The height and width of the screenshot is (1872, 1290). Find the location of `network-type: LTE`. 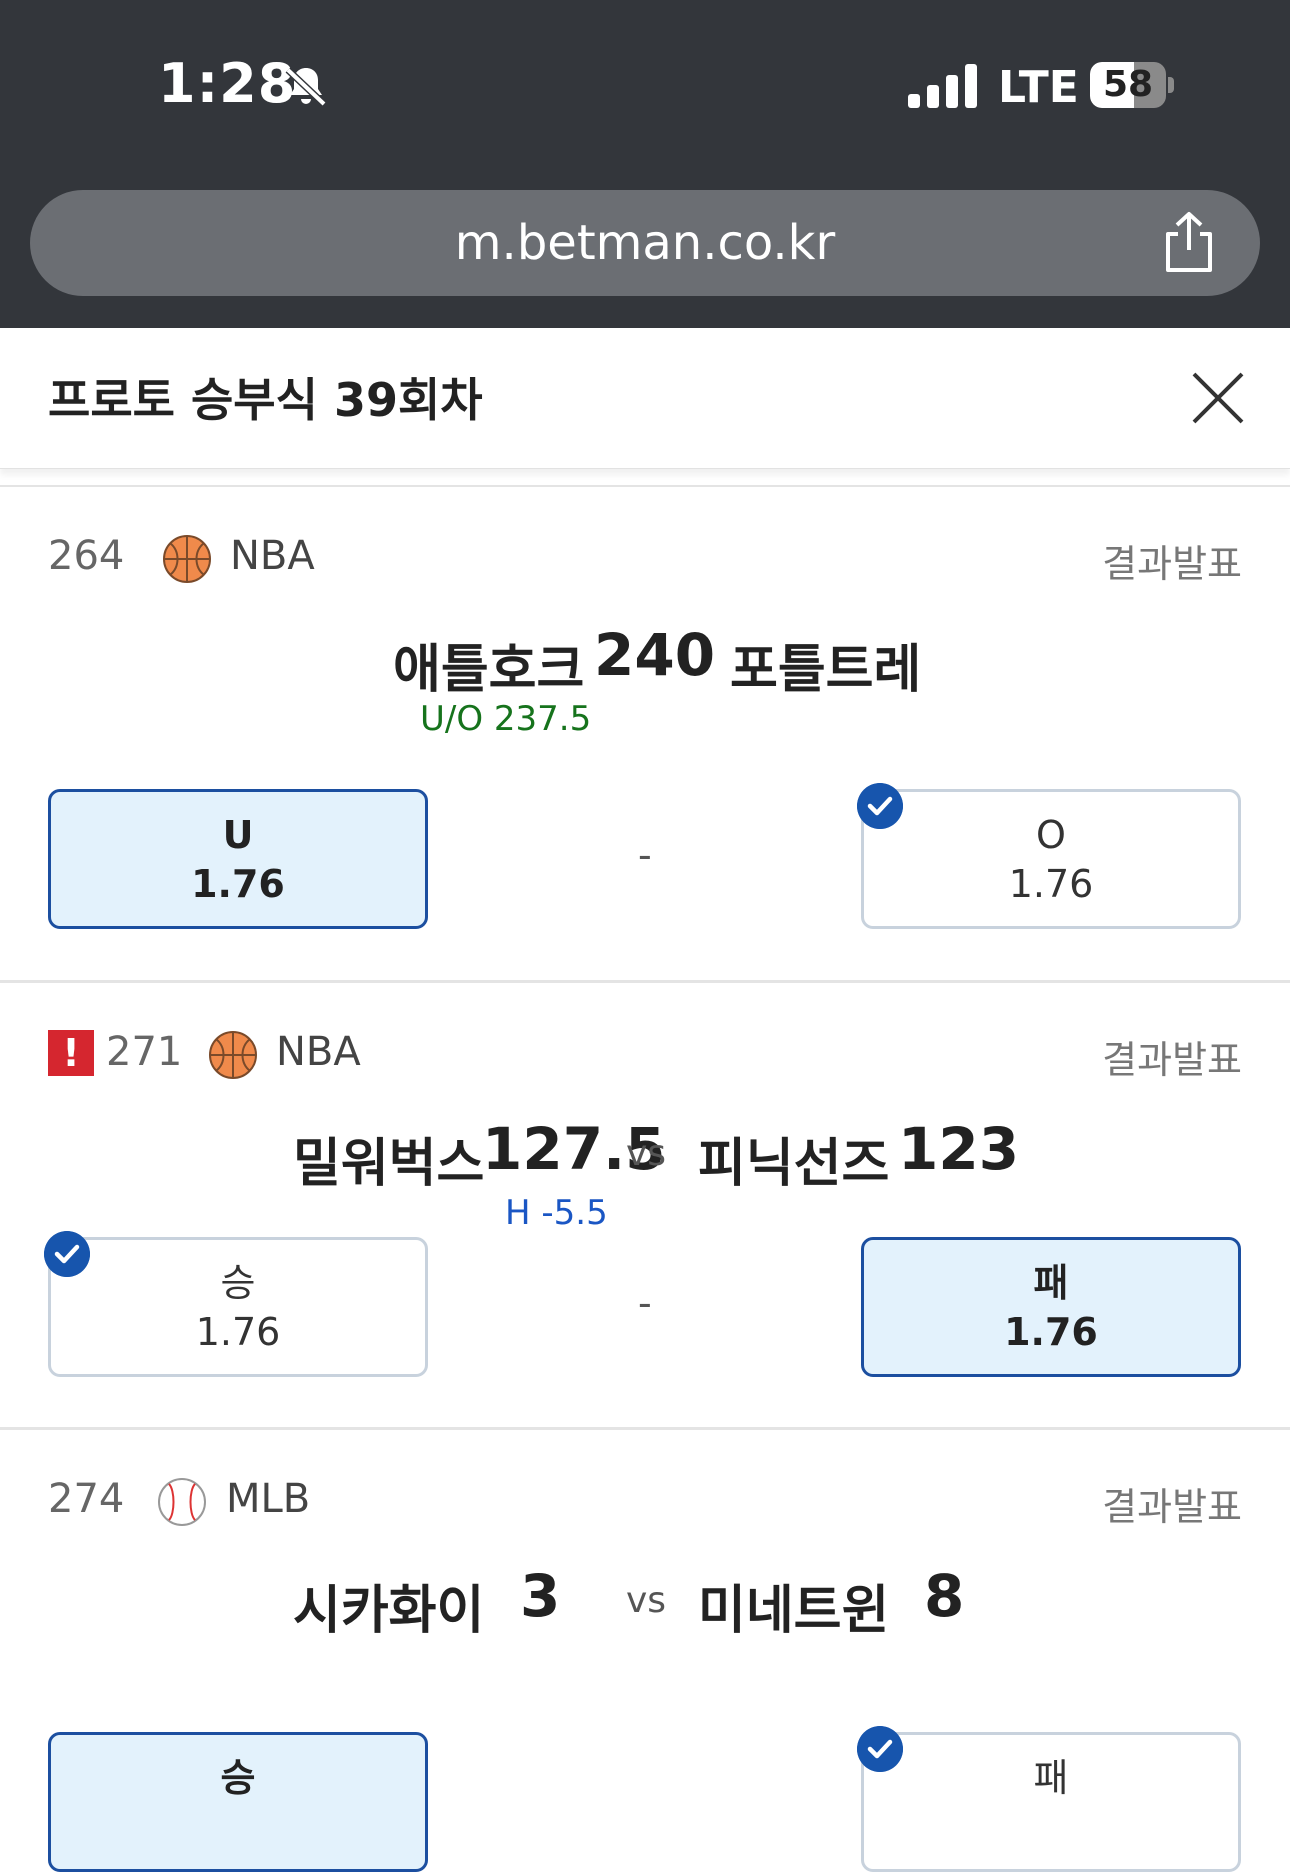

network-type: LTE is located at coordinates (1038, 87).